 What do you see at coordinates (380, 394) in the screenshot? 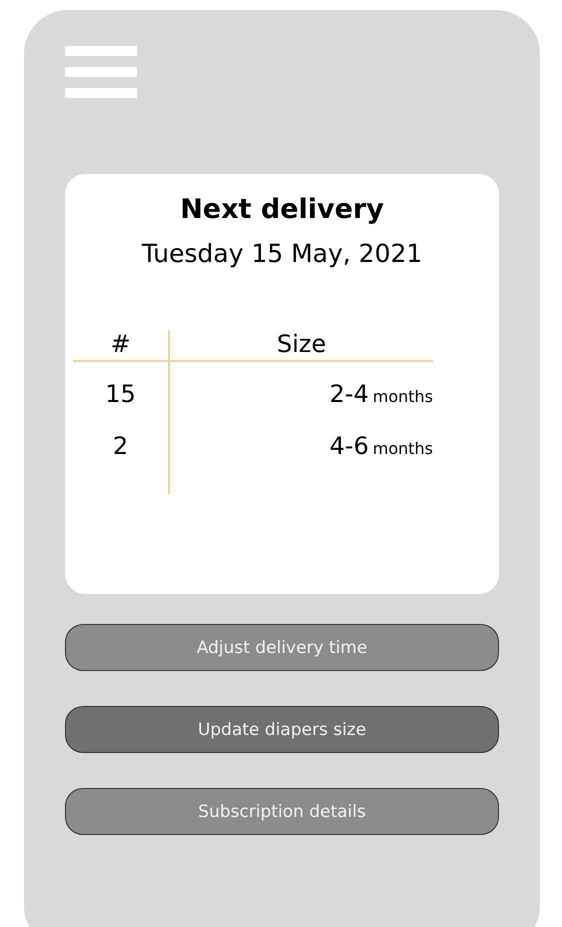
I see `table-cell-text: 2-4 months` at bounding box center [380, 394].